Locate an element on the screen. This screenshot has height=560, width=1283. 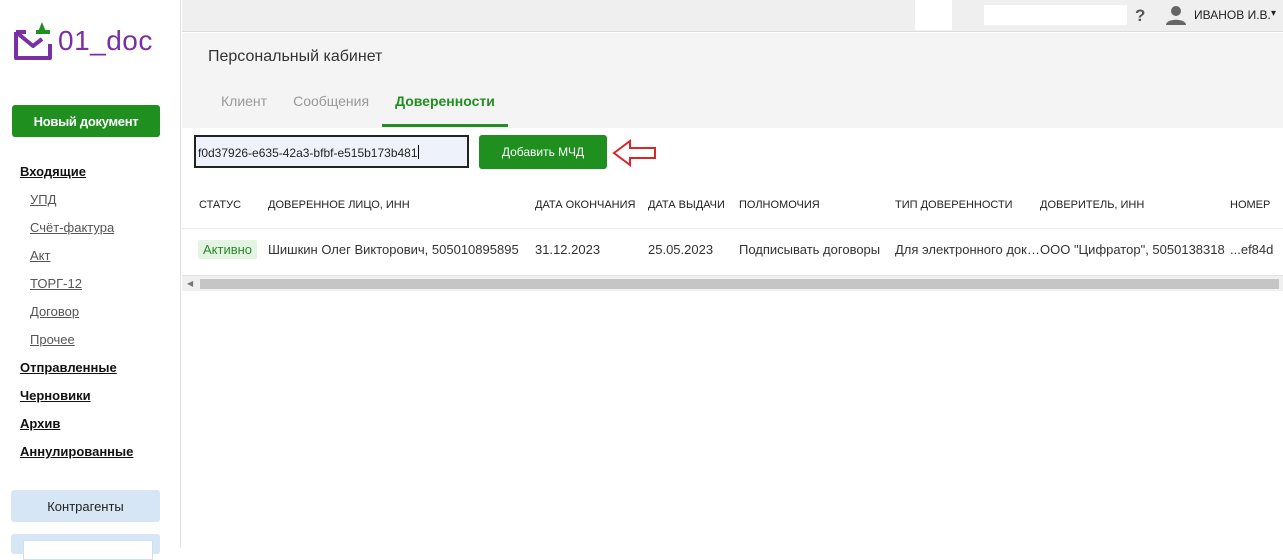
cell-poa-type: Для электронного документооборота is located at coordinates (966, 248).